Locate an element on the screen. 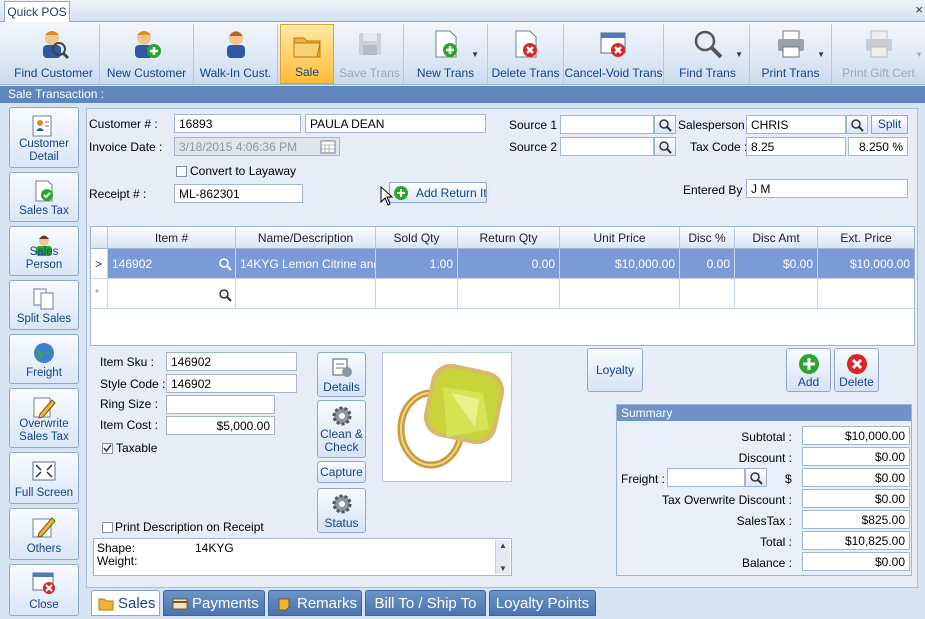 This screenshot has height=619, width=925. tab-loyalty-points: Loyalty Points is located at coordinates (542, 603).